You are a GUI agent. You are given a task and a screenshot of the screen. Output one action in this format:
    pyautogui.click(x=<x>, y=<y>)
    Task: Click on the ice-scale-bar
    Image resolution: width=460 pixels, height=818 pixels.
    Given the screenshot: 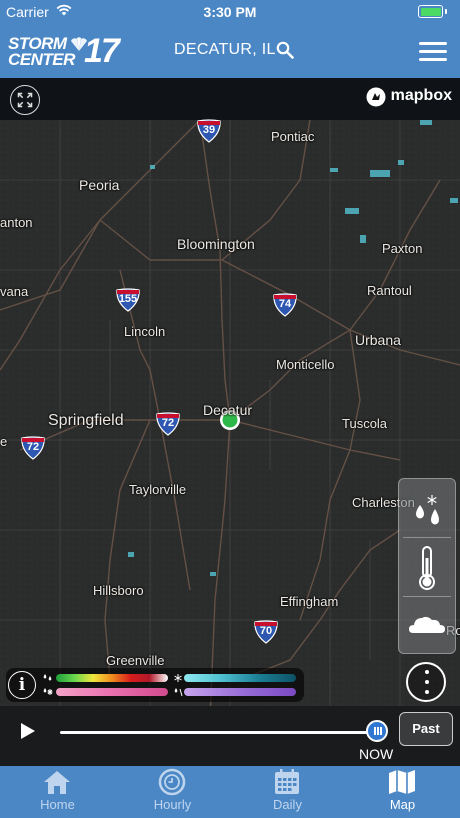 What is the action you would take?
    pyautogui.click(x=240, y=692)
    